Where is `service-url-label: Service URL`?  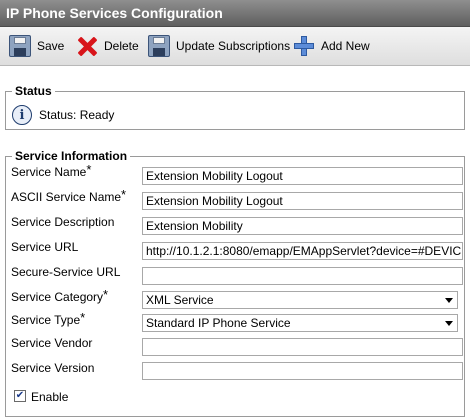
service-url-label: Service URL is located at coordinates (45, 247).